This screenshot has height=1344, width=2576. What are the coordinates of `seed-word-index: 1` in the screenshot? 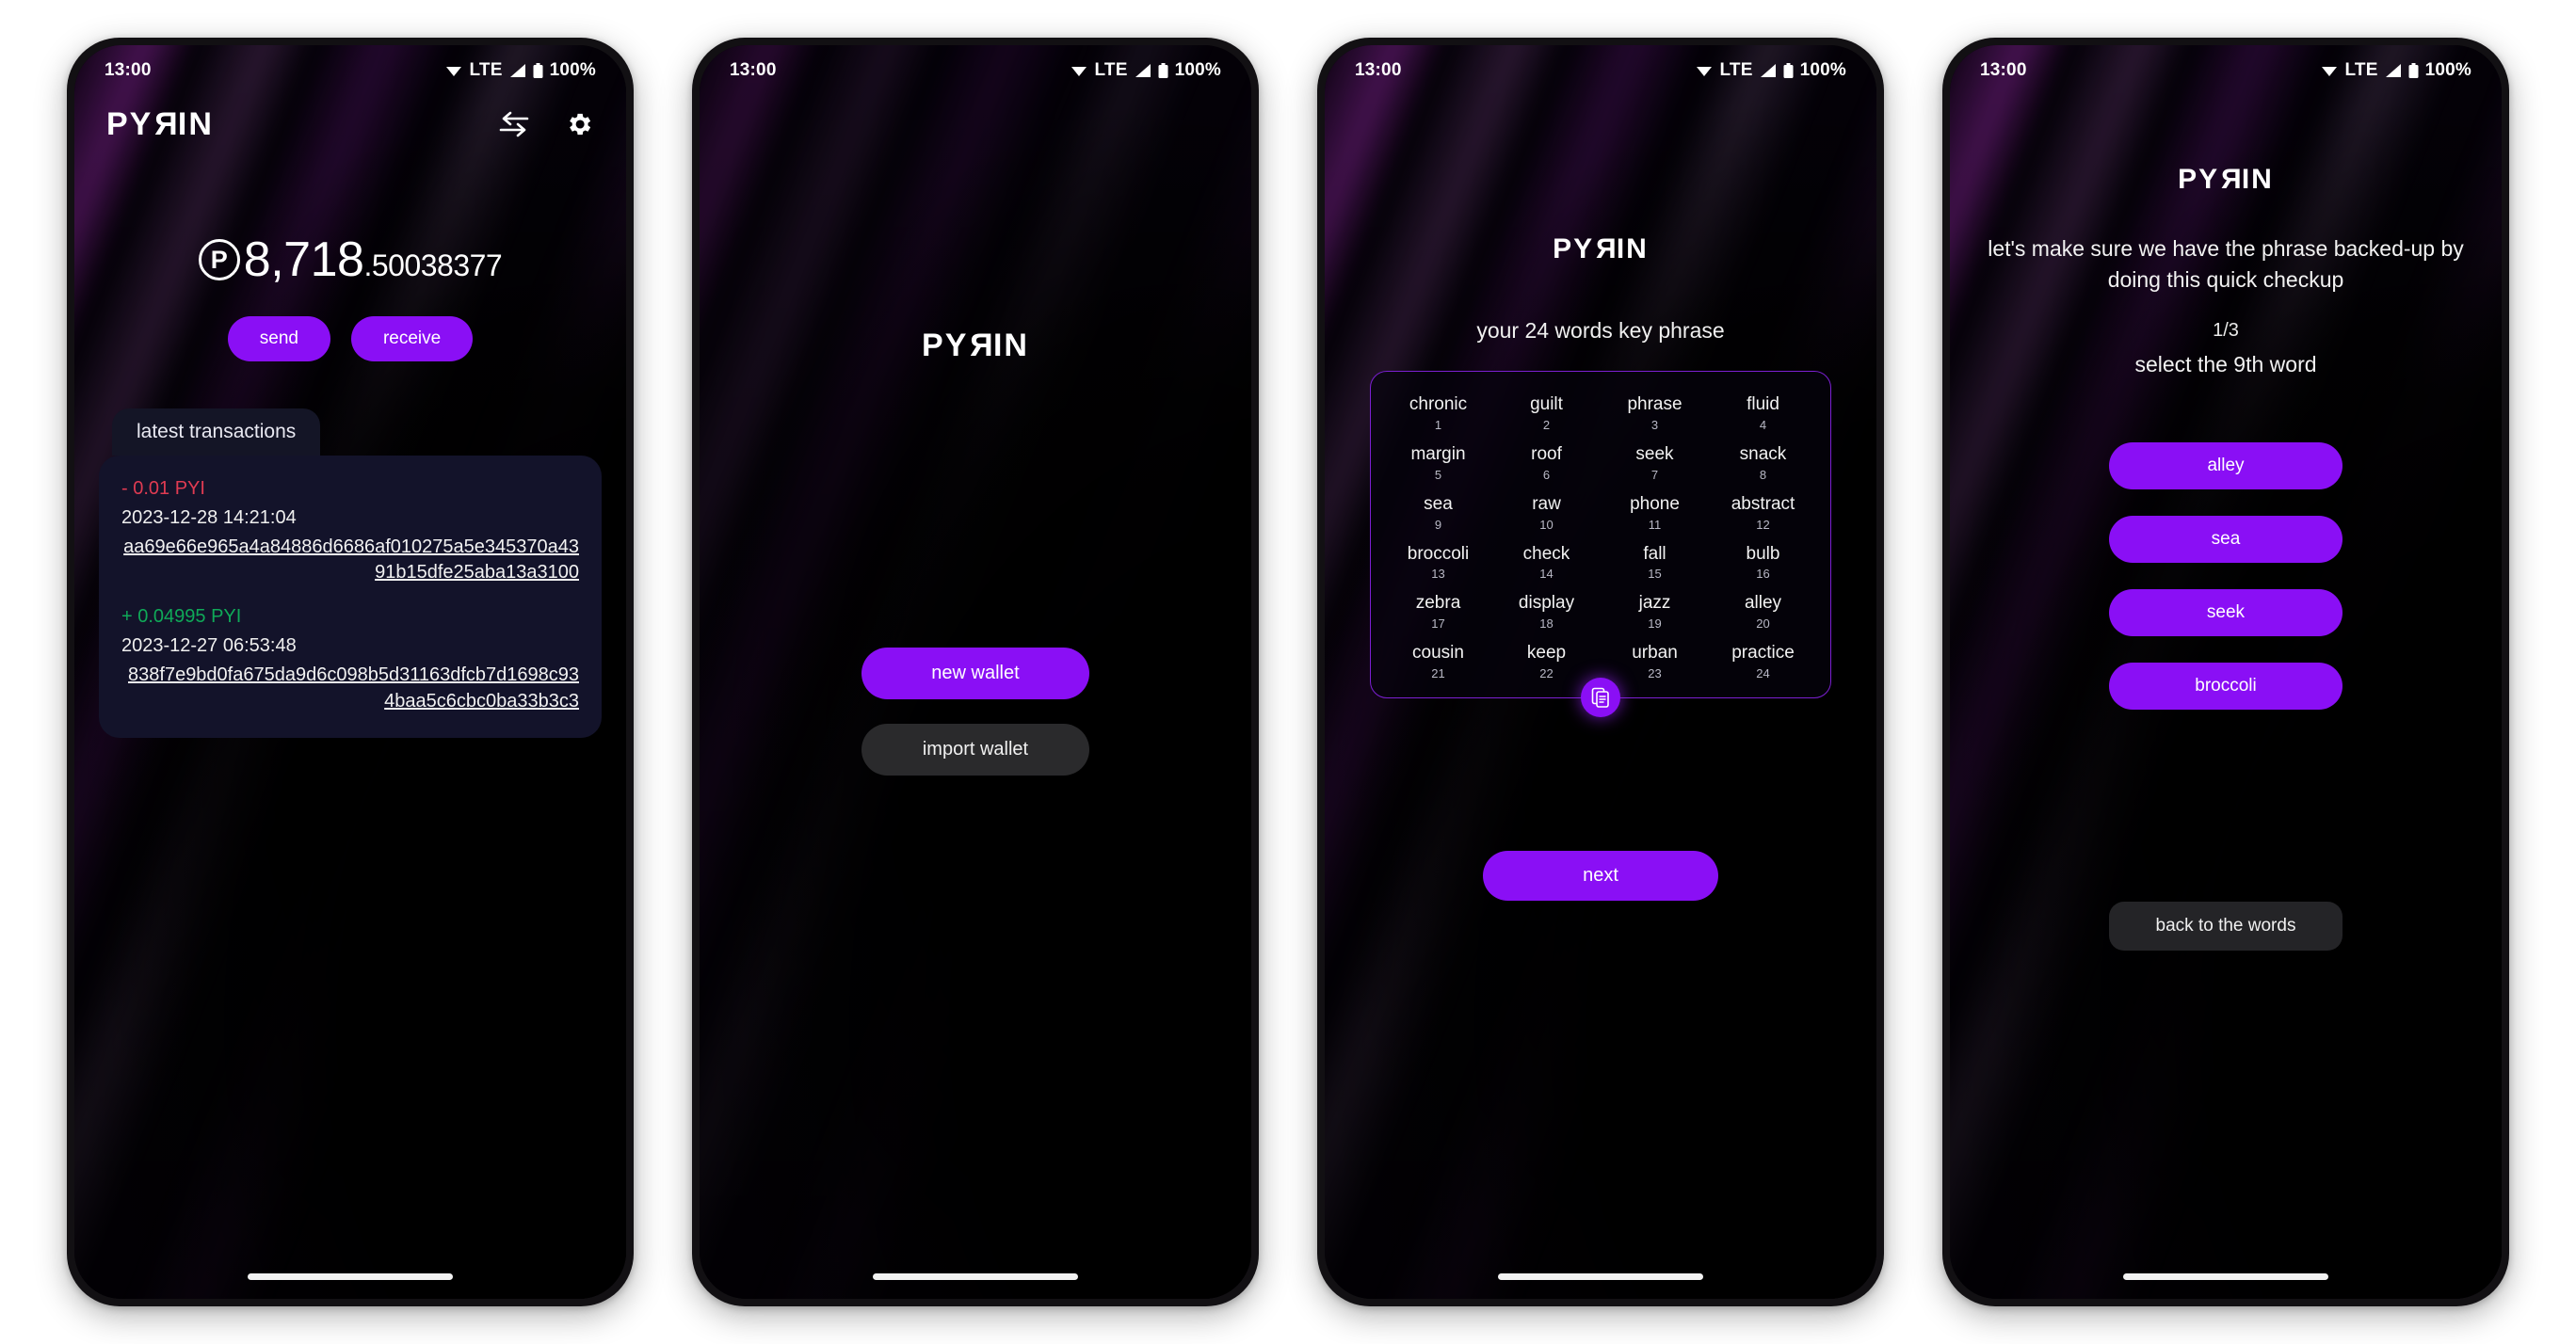 It's located at (1438, 424).